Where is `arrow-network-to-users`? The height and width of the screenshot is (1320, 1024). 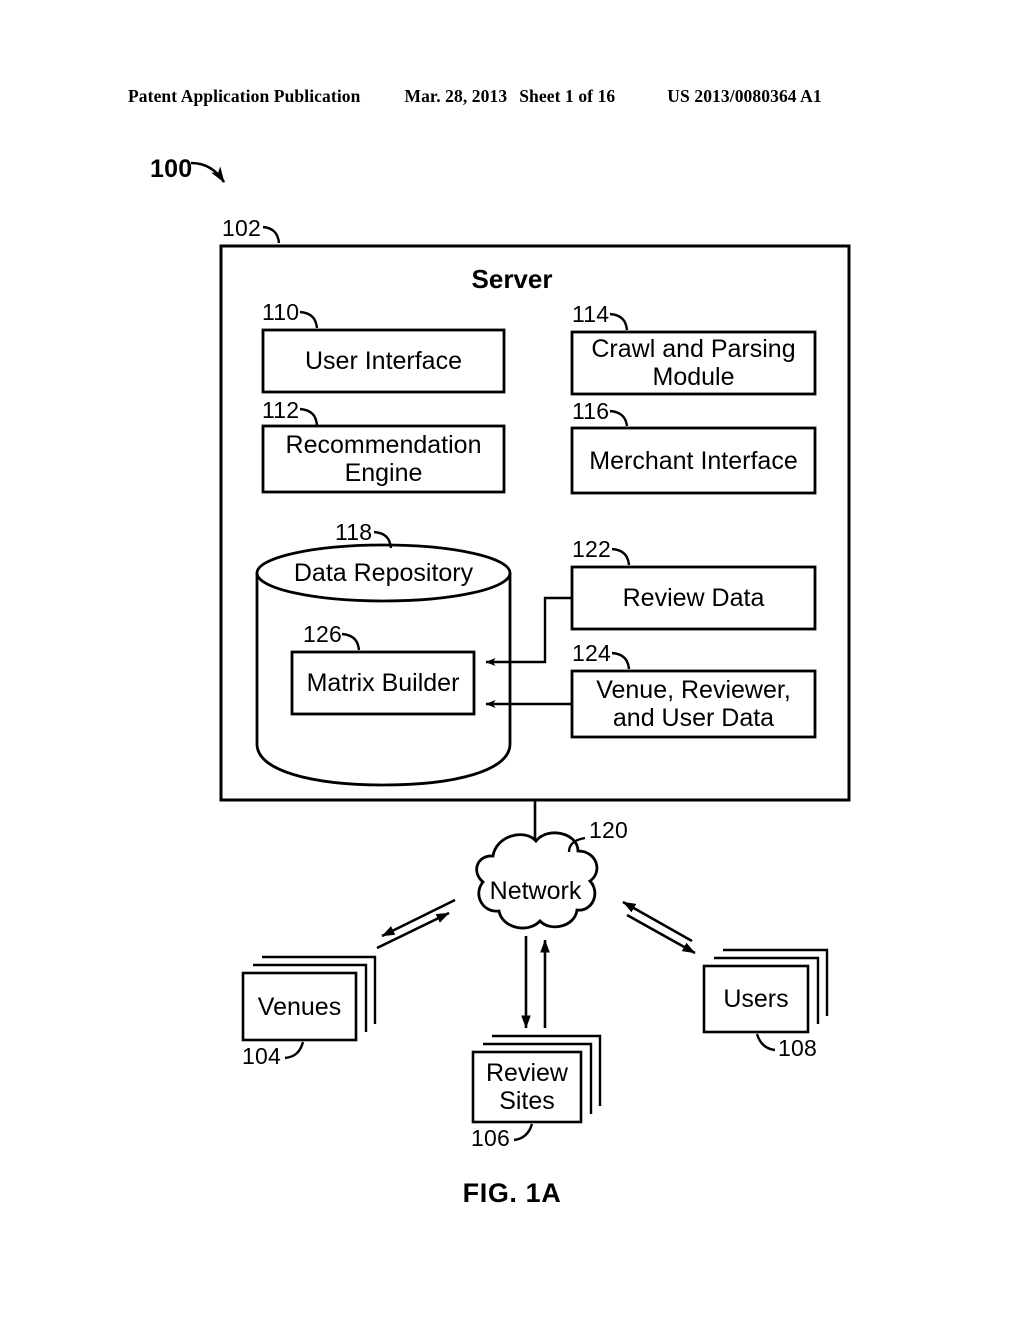
arrow-network-to-users is located at coordinates (661, 934).